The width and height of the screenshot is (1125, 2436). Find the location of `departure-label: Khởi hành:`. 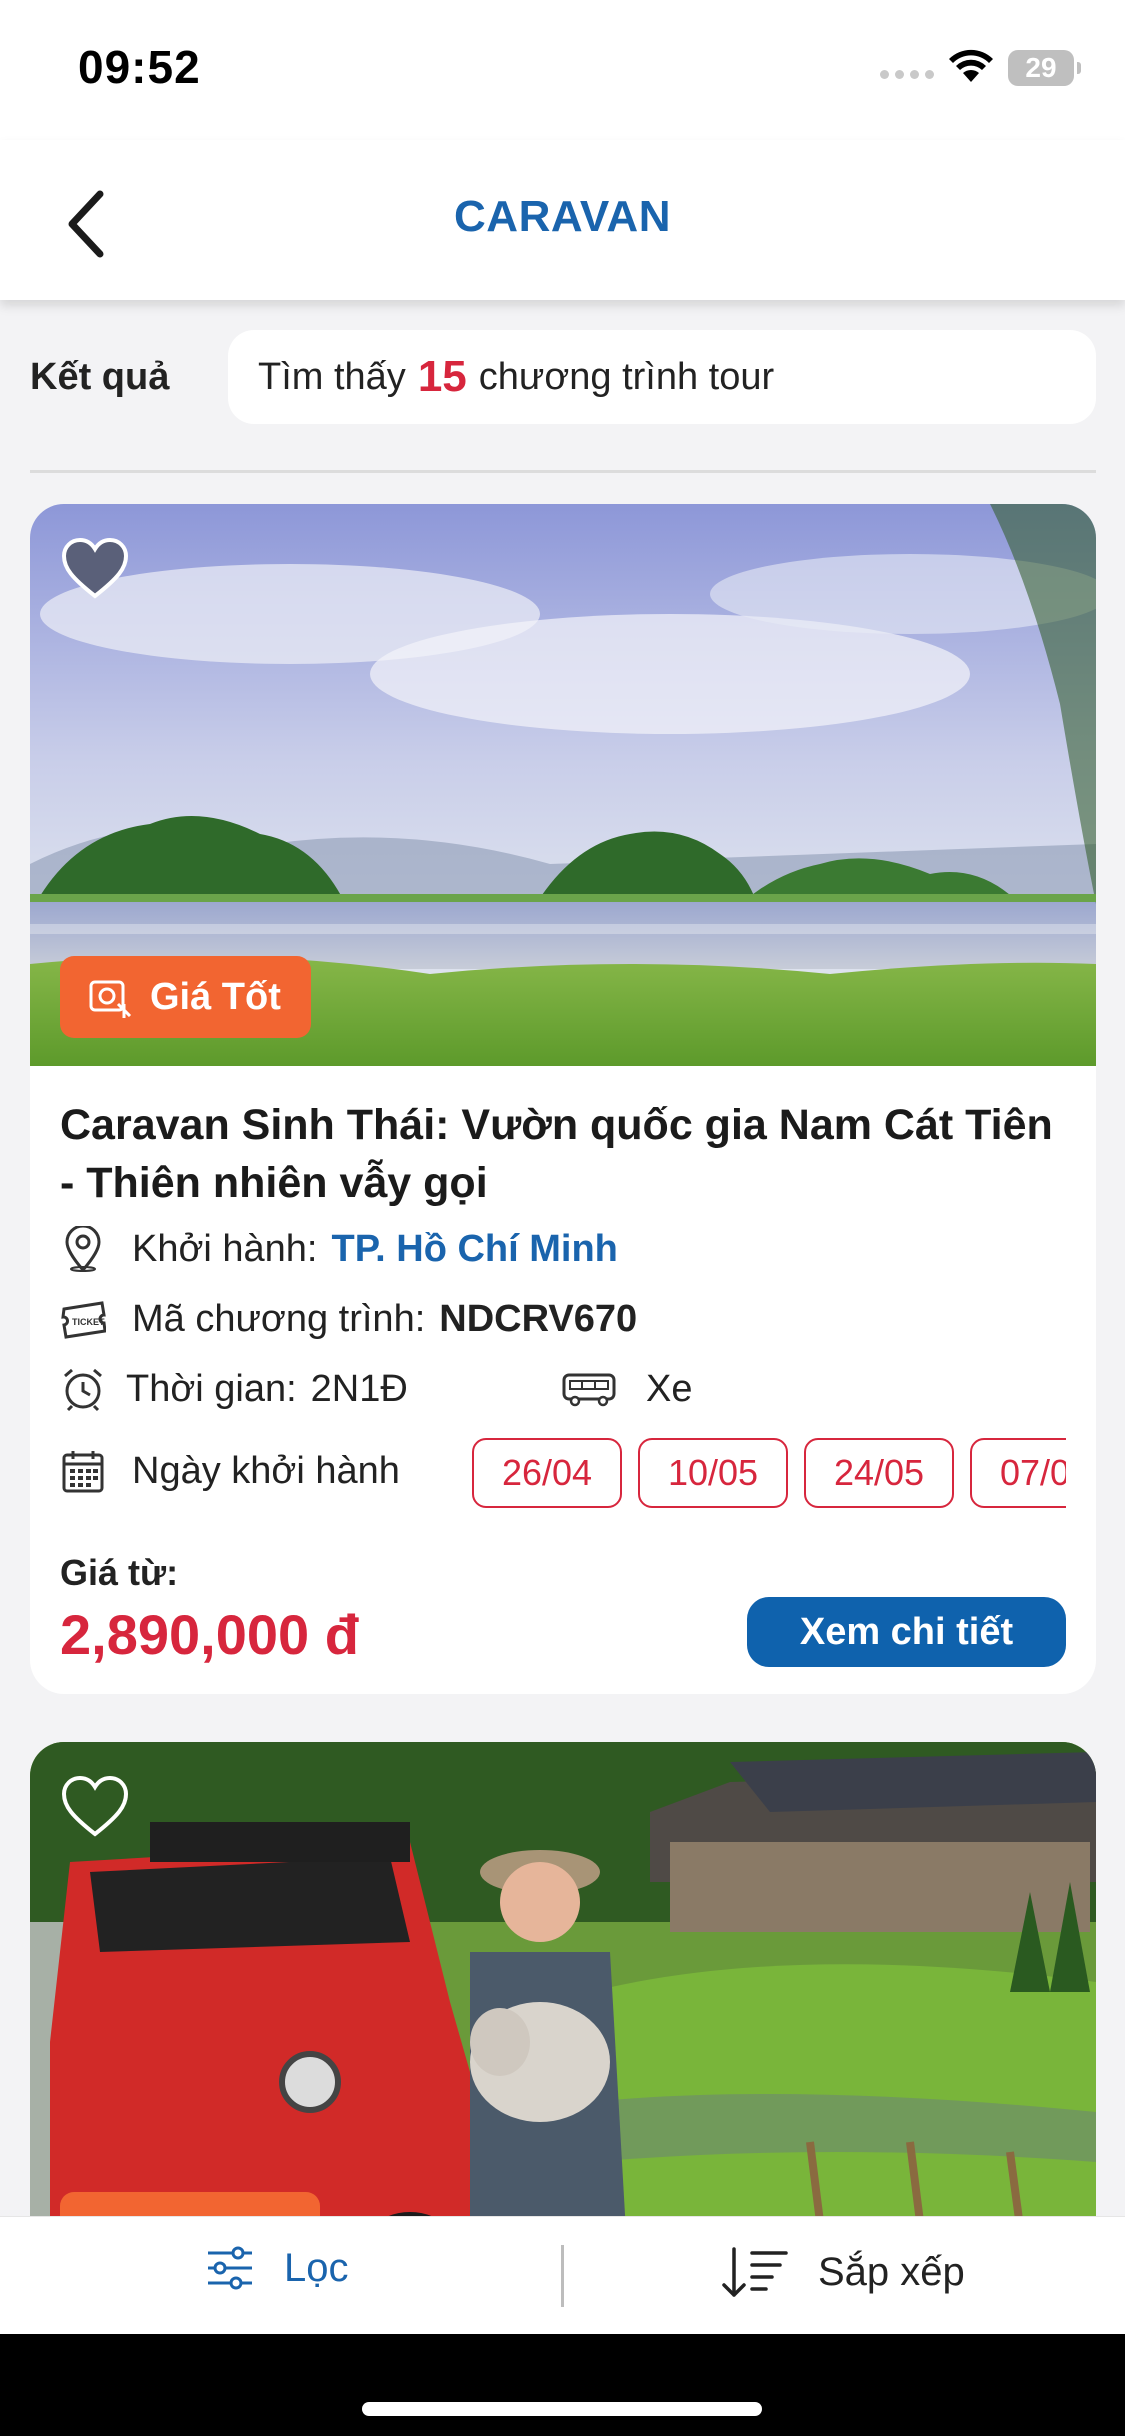

departure-label: Khởi hành: is located at coordinates (225, 1248).